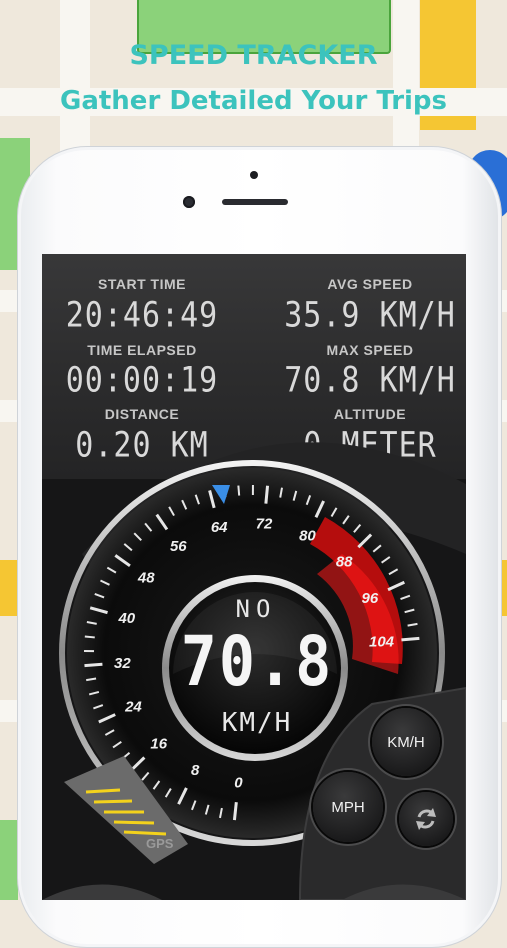 The image size is (507, 948). I want to click on tick-label: 104, so click(382, 642).